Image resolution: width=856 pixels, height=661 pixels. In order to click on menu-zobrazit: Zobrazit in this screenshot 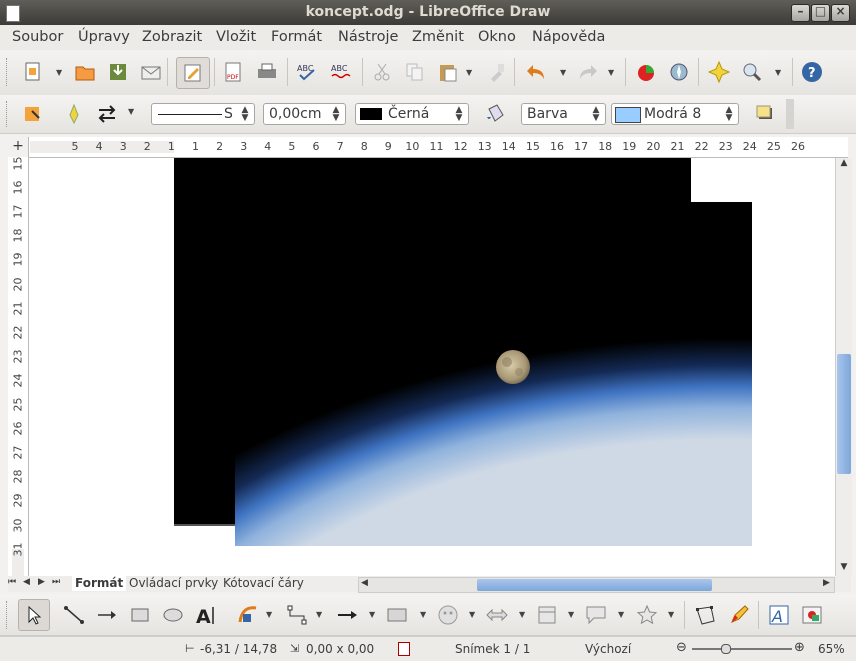, I will do `click(172, 37)`.